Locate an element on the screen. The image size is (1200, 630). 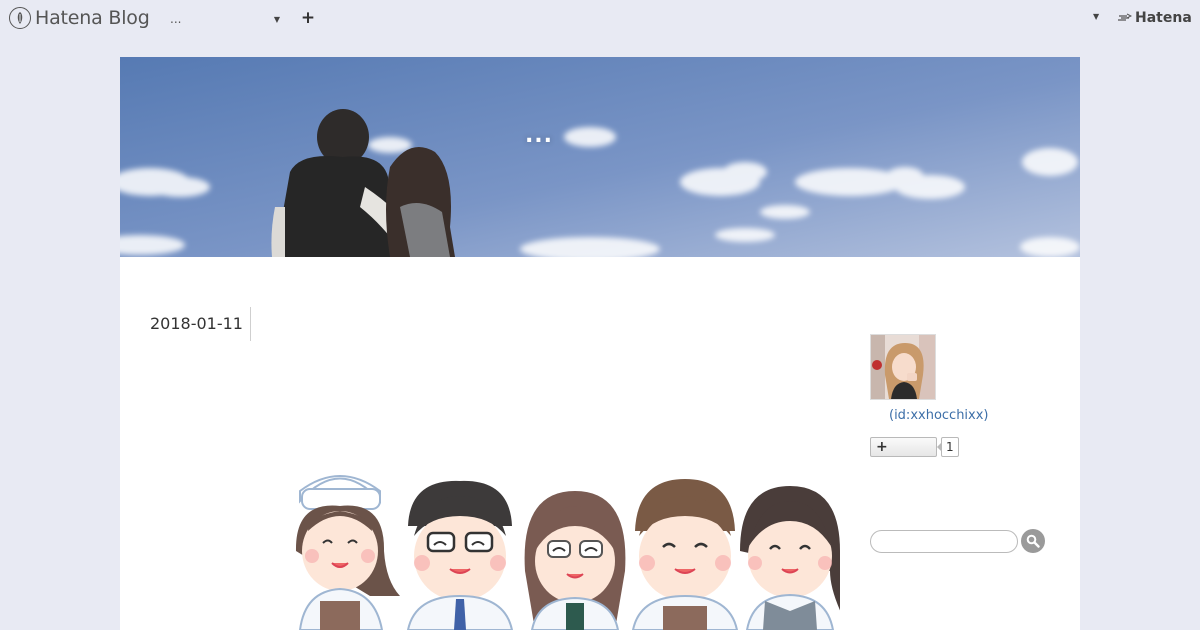
hatena-pen-icon is located at coordinates (20, 18).